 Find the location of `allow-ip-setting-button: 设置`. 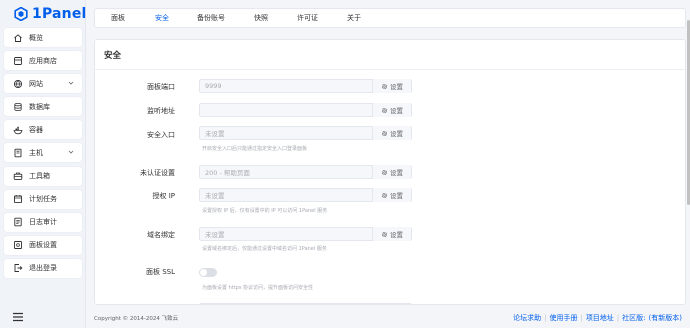

allow-ip-setting-button: 设置 is located at coordinates (391, 195).